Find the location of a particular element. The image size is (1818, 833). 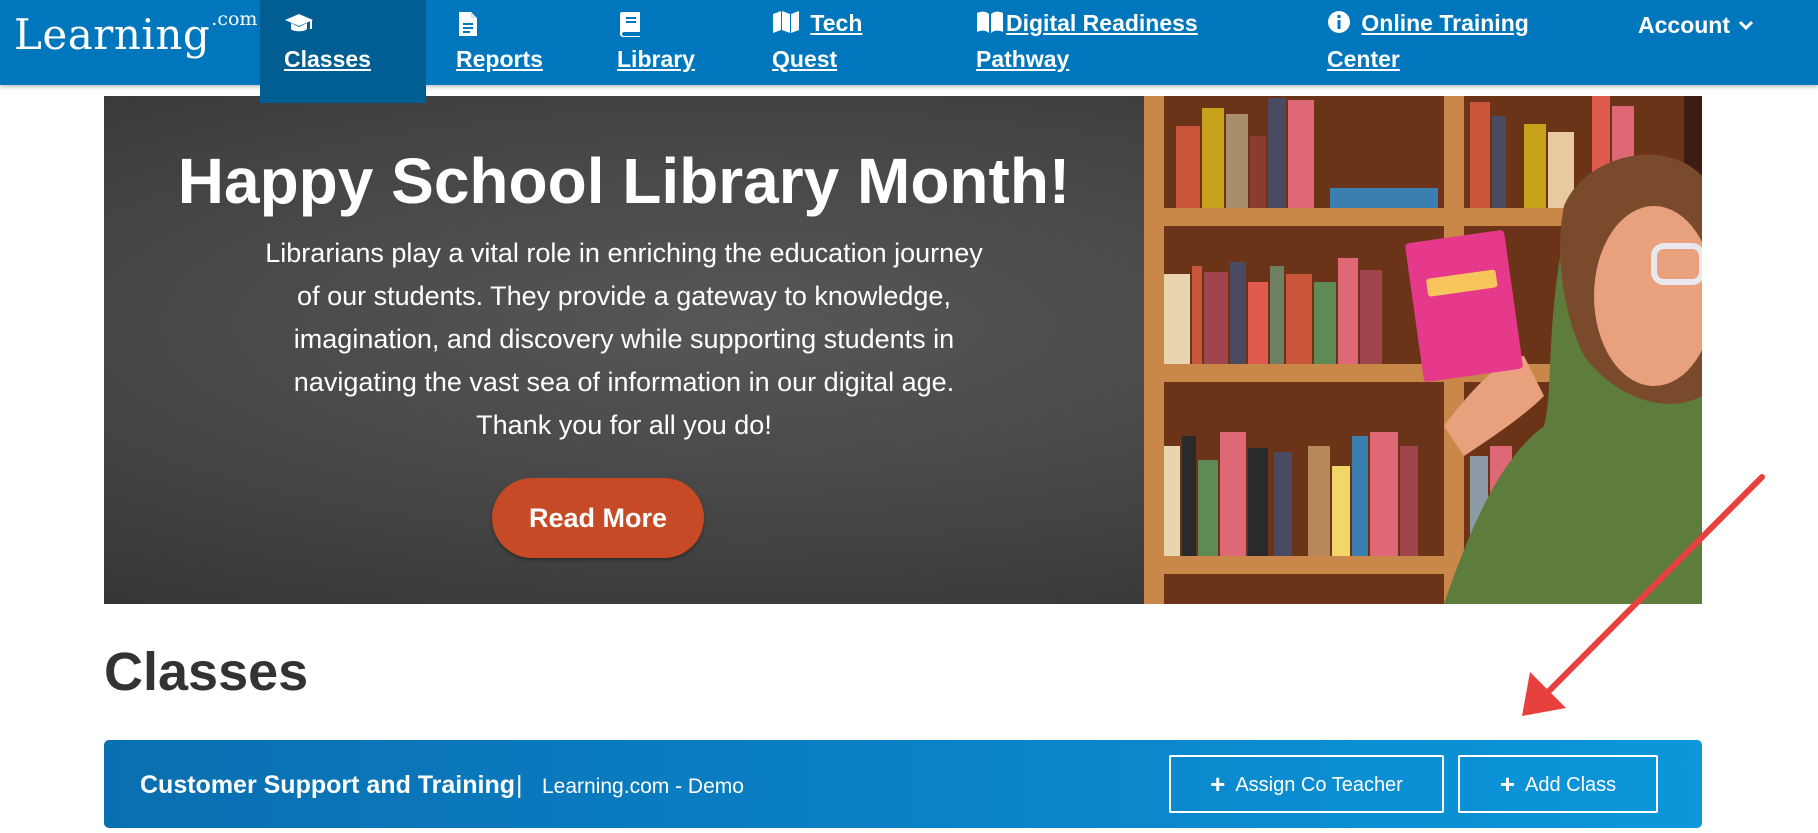

nav-online-training-label-line2: Center is located at coordinates (1363, 59).